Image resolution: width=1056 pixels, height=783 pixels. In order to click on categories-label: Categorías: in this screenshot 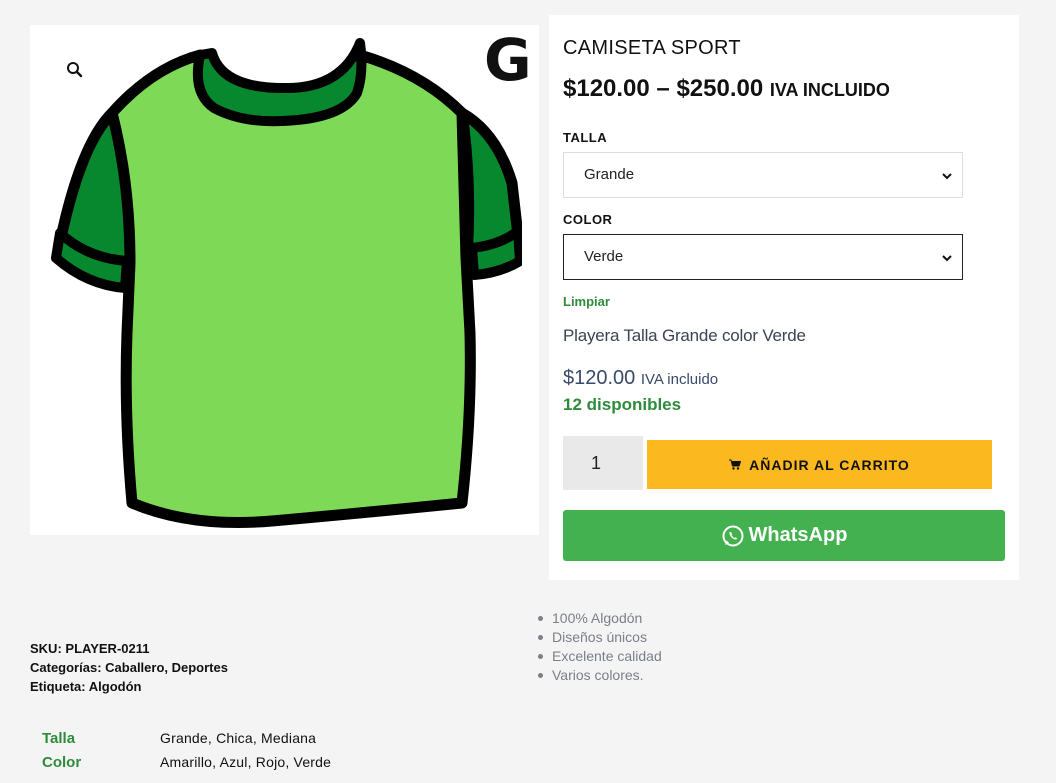, I will do `click(66, 667)`.